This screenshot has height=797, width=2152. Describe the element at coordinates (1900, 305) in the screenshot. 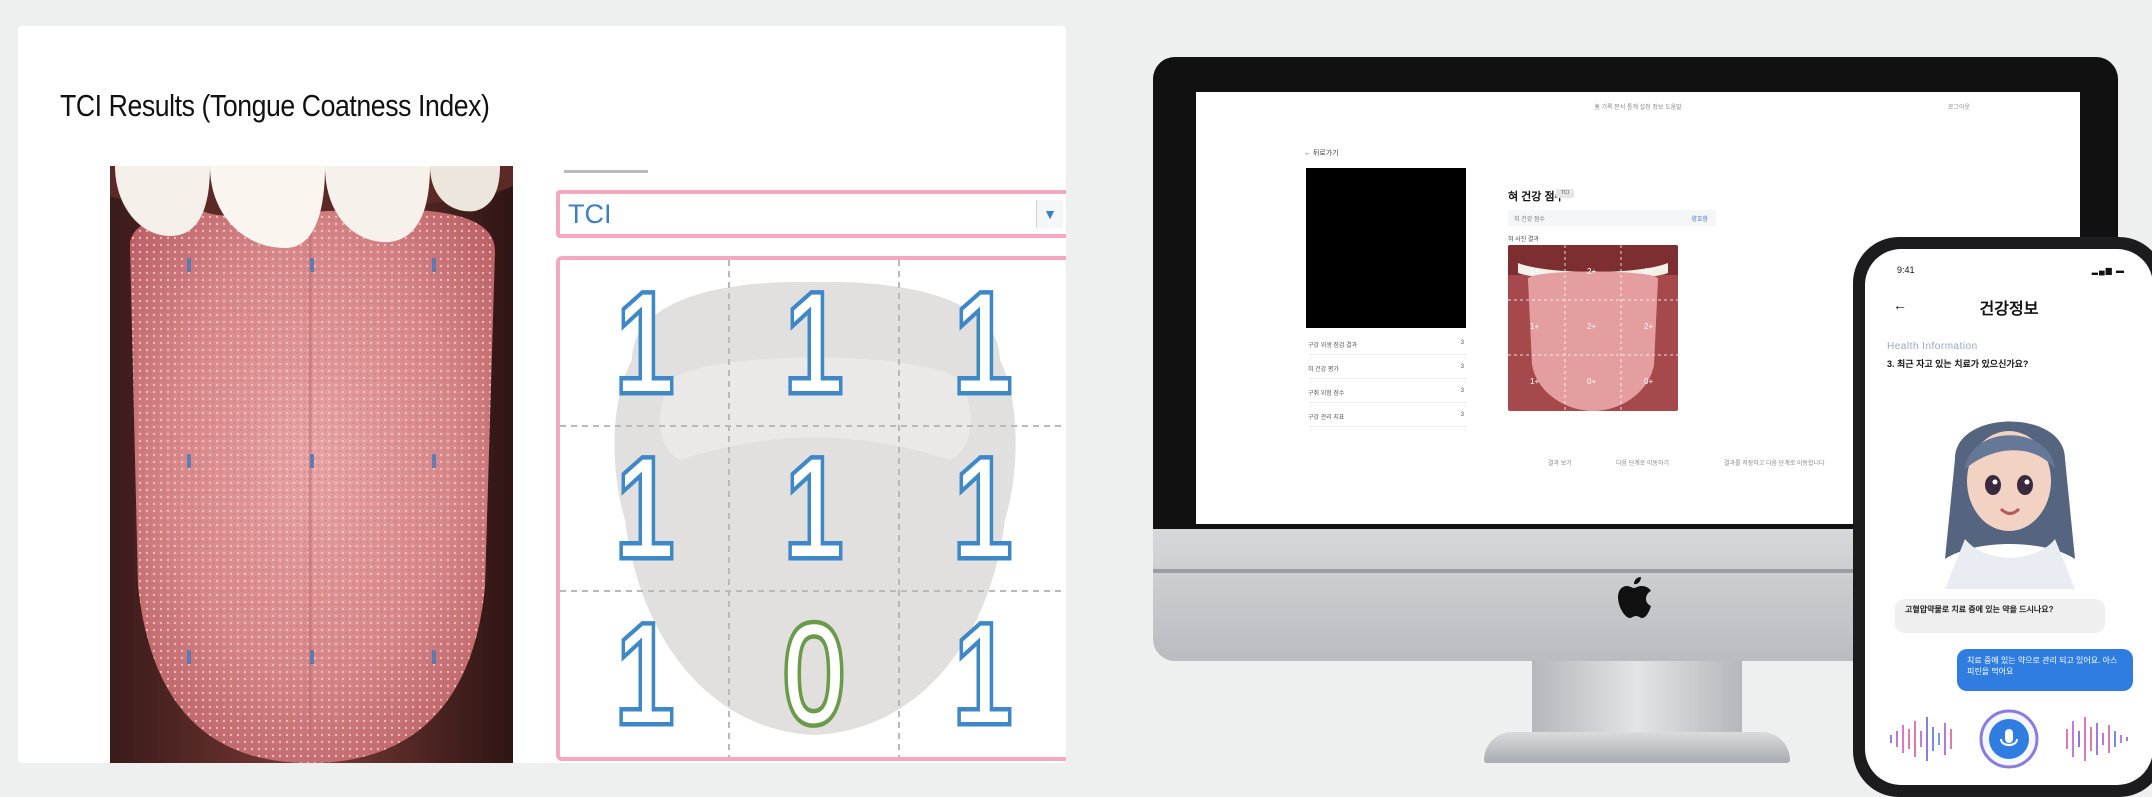

I see `back-arrow-icon: ←` at that location.